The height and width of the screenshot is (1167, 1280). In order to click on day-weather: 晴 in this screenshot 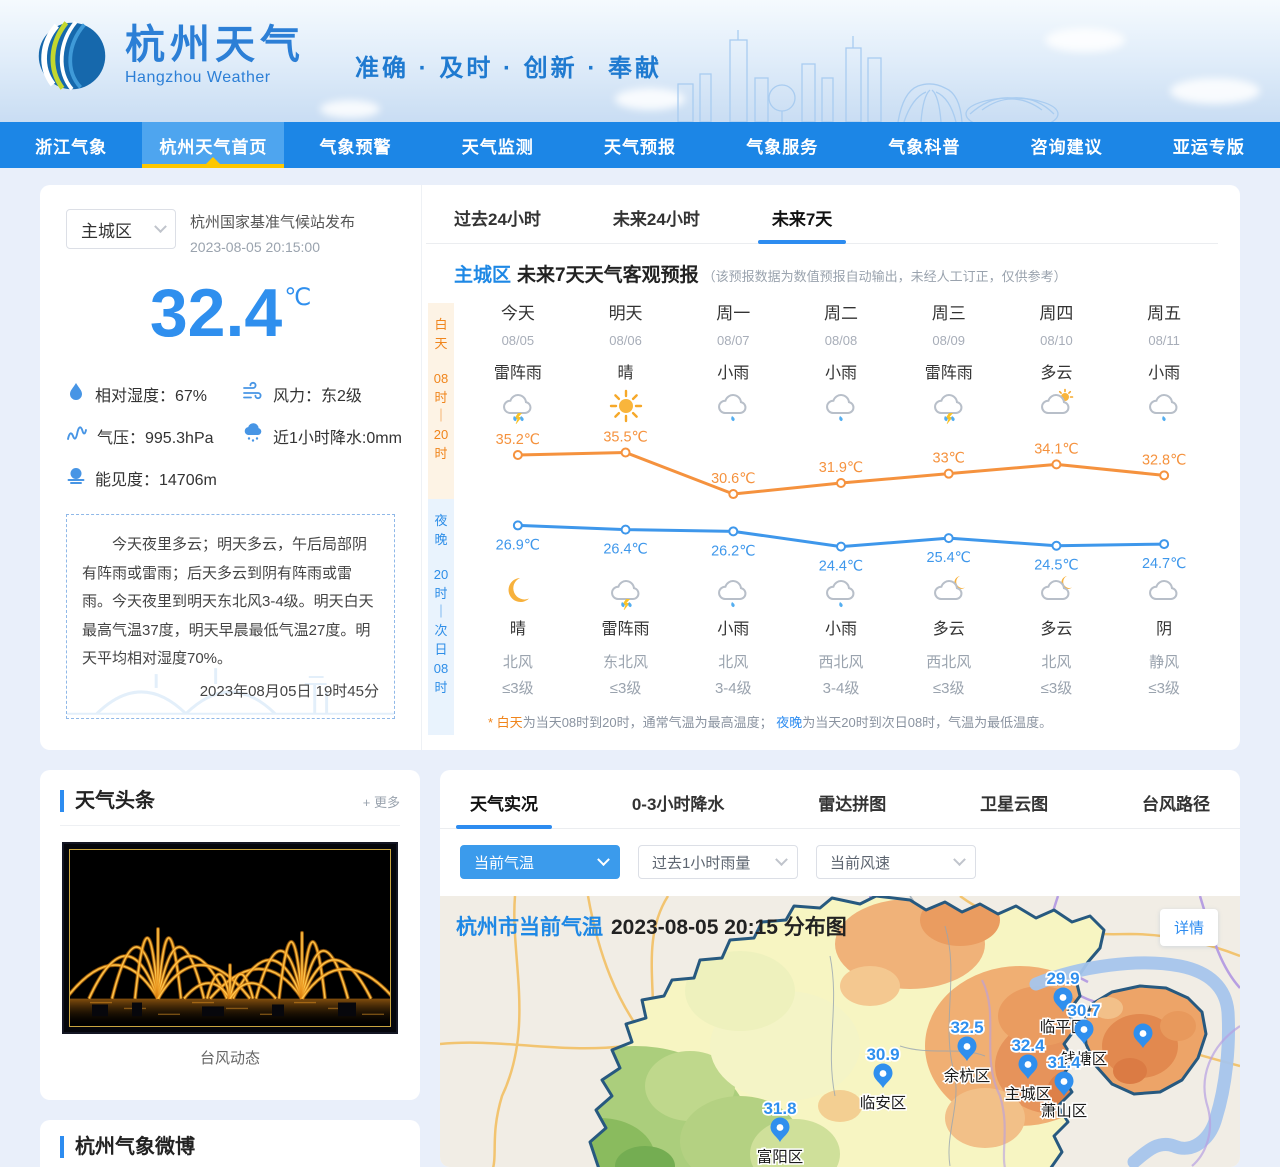, I will do `click(625, 373)`.